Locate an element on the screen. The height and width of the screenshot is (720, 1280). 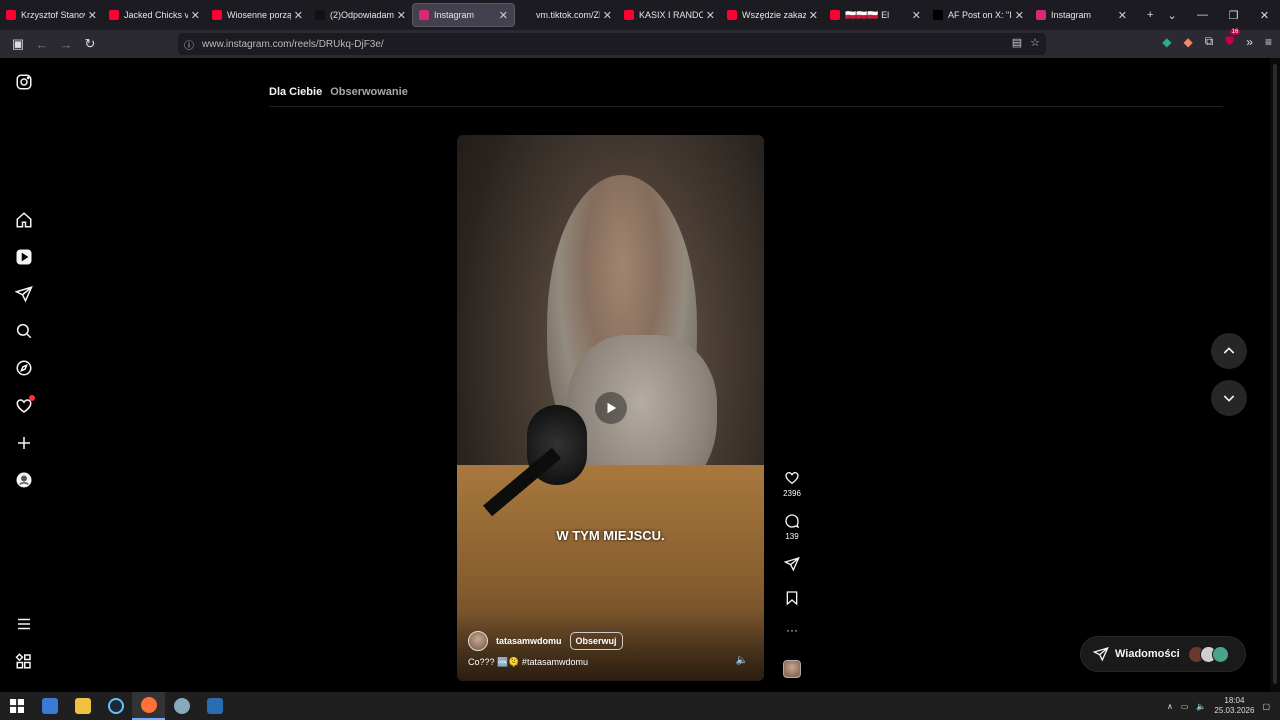
windows-logo-icon is located at coordinates (16, 706).